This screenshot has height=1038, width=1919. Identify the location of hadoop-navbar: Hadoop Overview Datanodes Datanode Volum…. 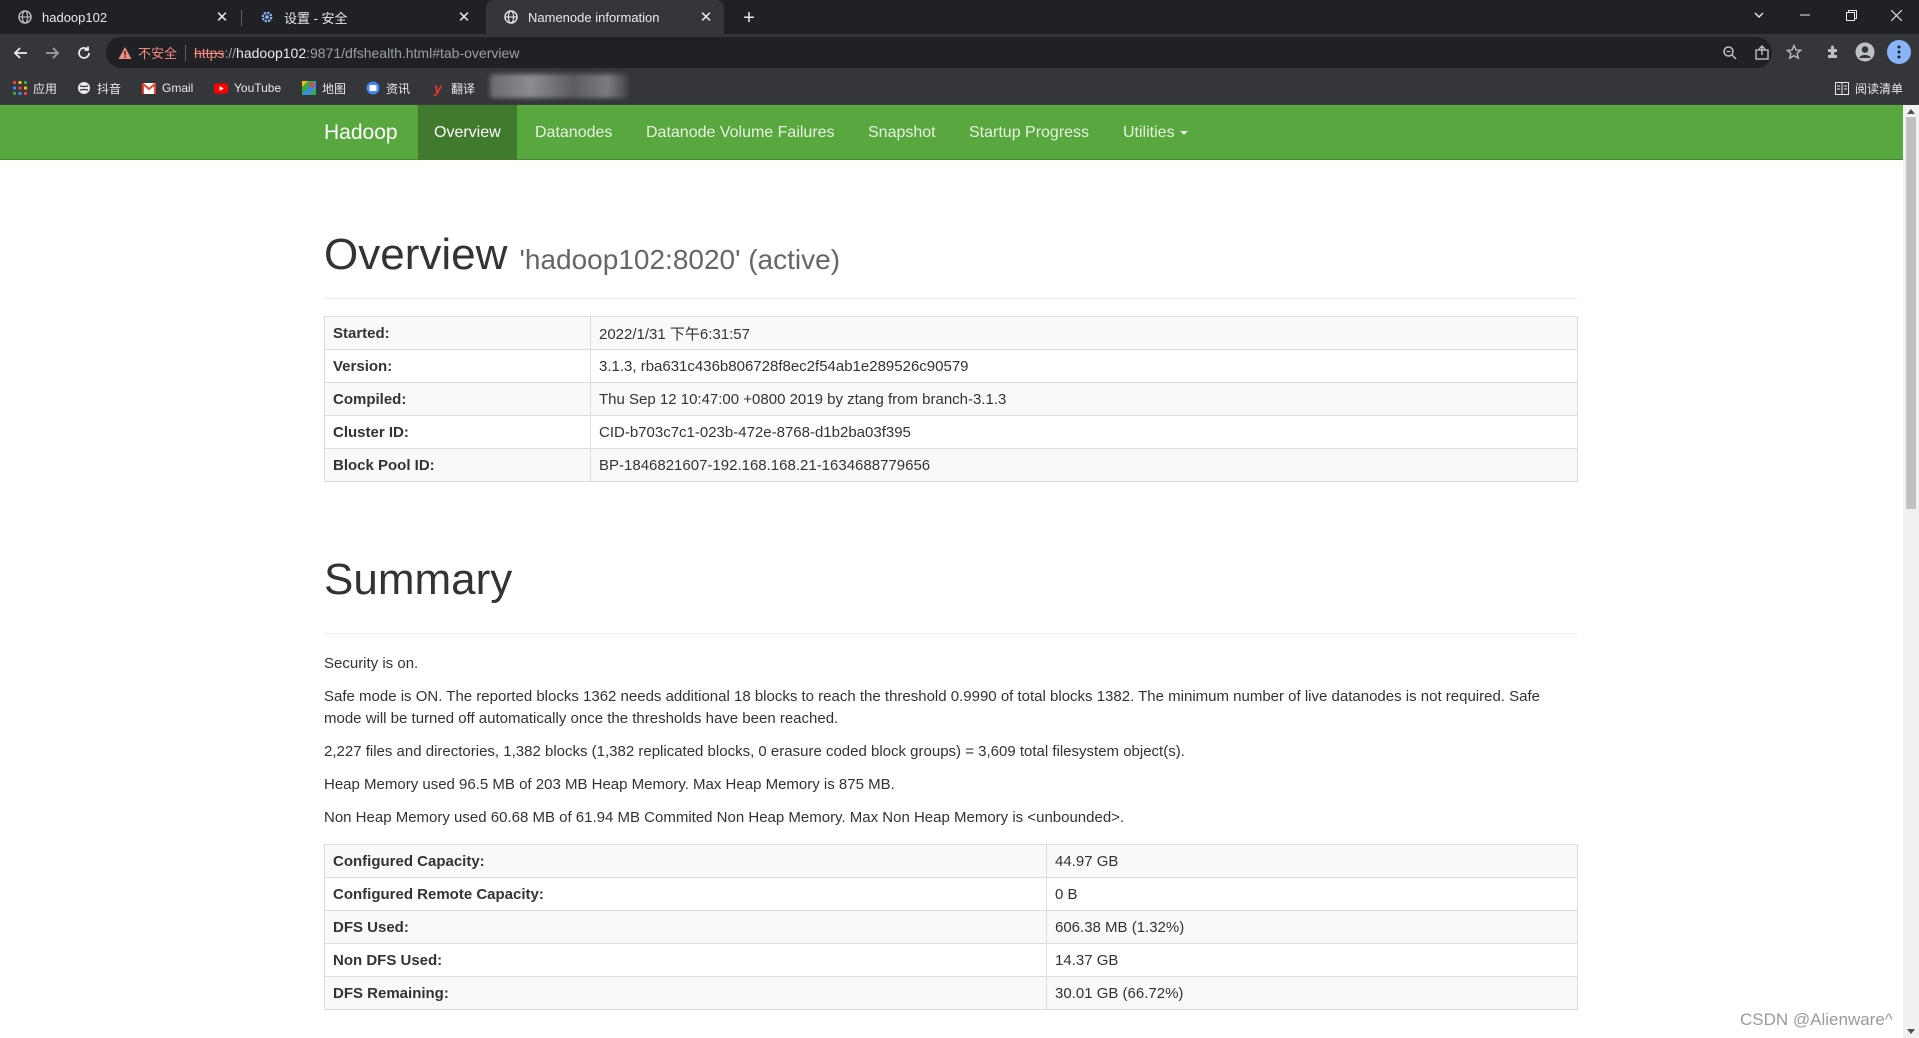
(951, 132).